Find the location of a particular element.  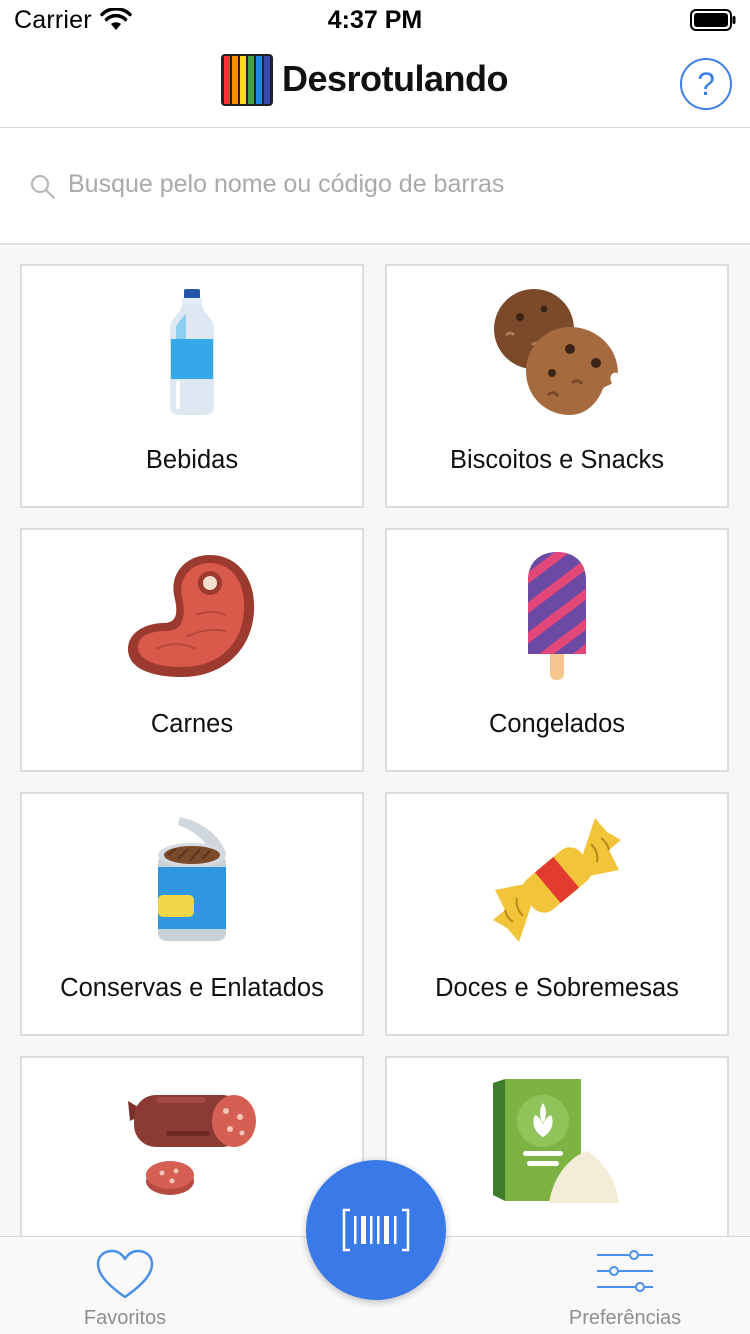

category-tile-doces-sobremesas: Doces e Sobremesas is located at coordinates (557, 914).